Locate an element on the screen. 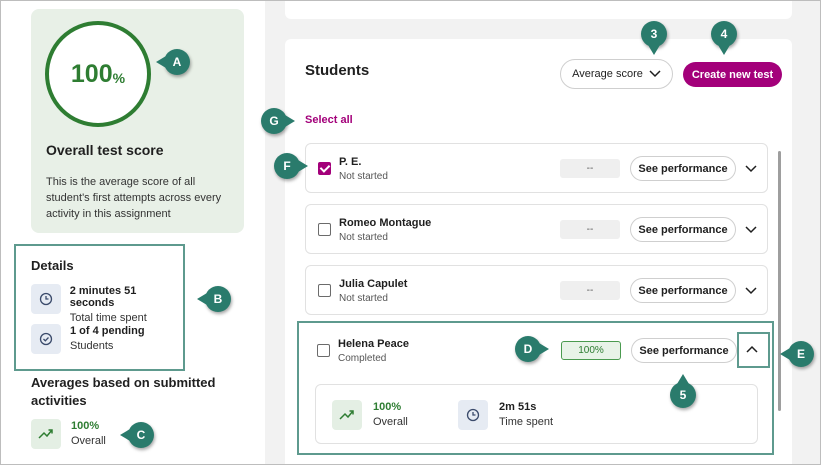 The image size is (821, 465). pending-value: 1 of 4 pending is located at coordinates (107, 331).